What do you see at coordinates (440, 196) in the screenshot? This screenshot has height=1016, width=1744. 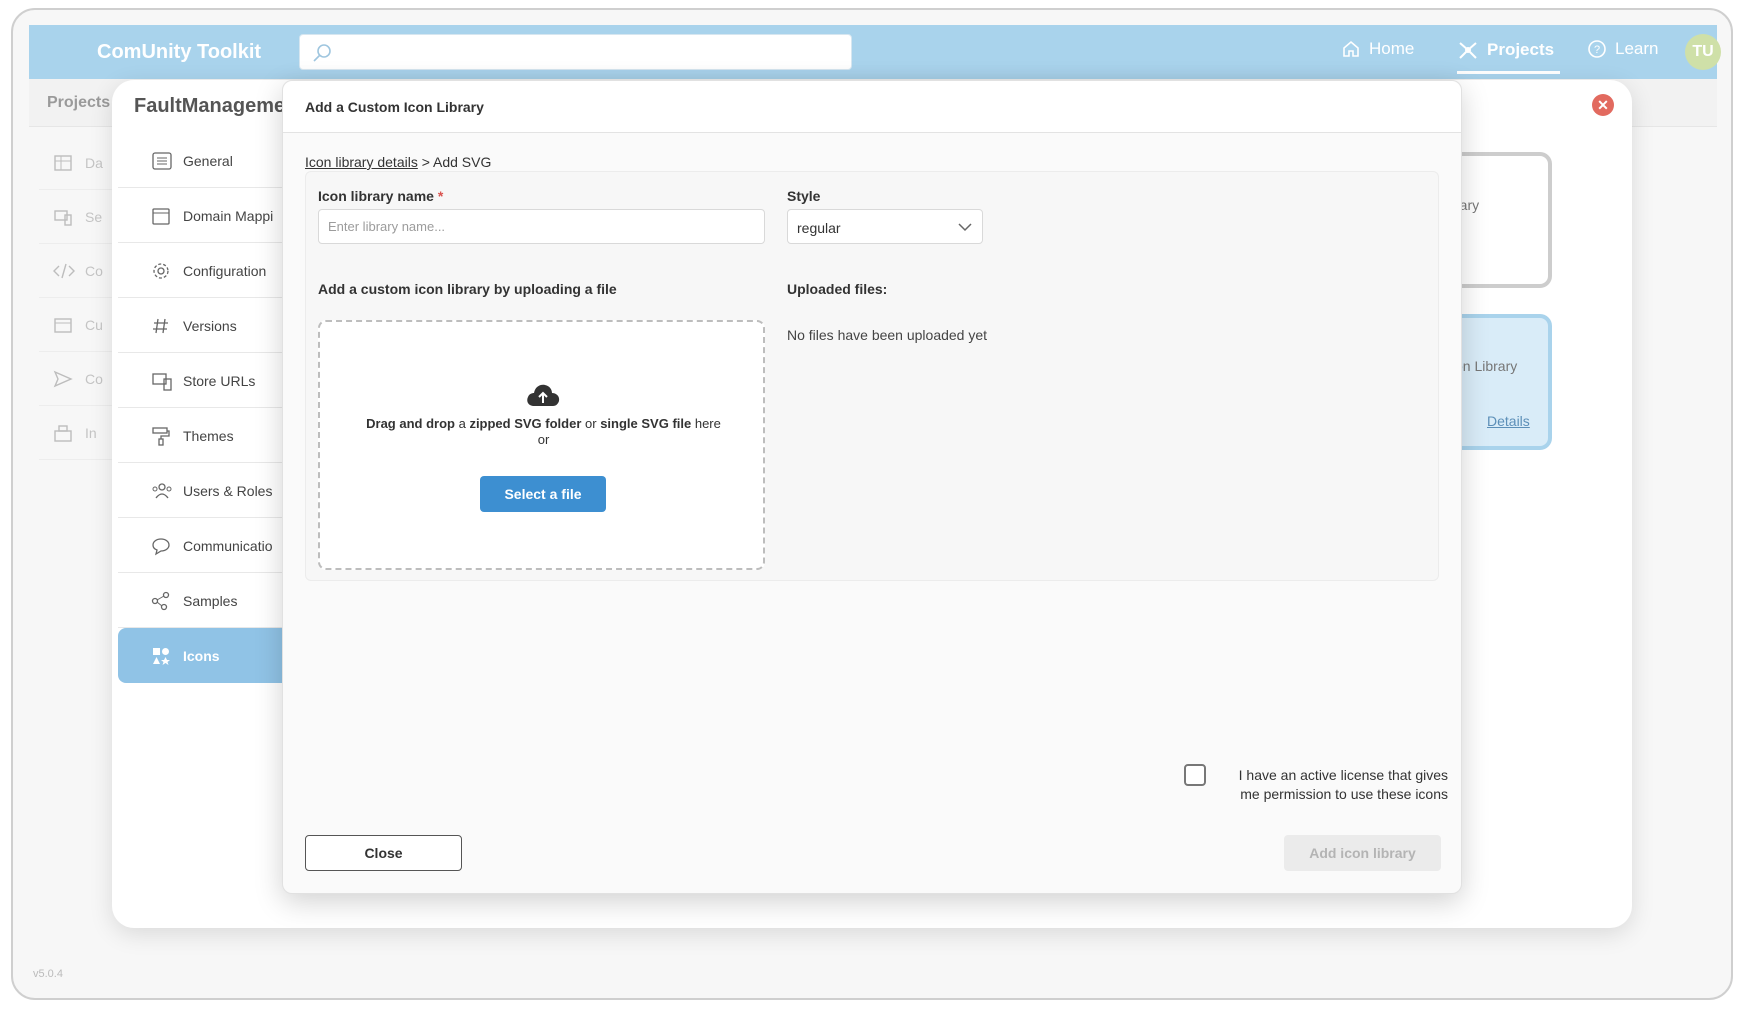 I see `required-marker: *` at bounding box center [440, 196].